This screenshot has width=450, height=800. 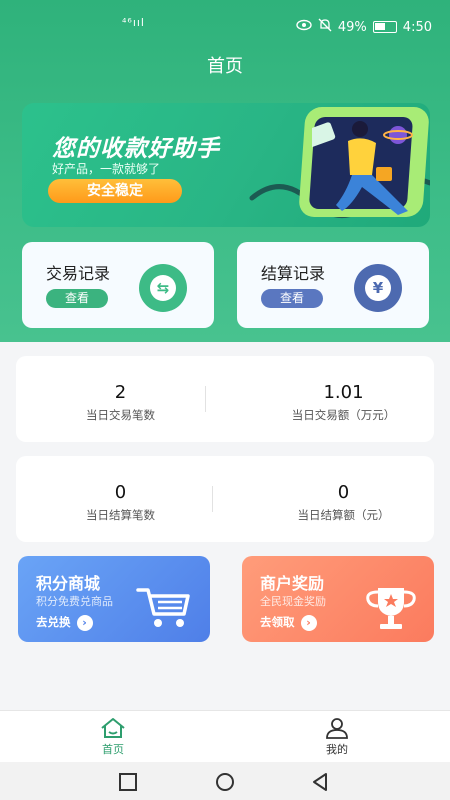 I want to click on trade-amount-stat: 1.01 当日交易额（万元）, so click(x=343, y=399).